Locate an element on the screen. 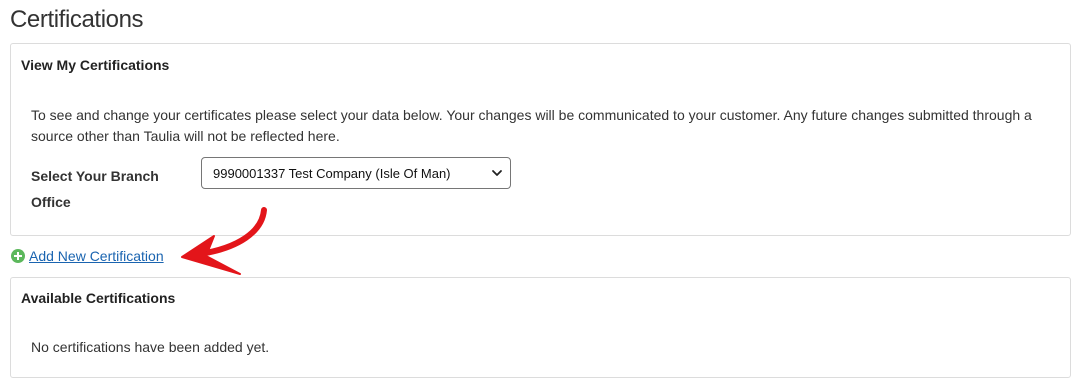  branch-office-select: 9990001337 Test Company (Isle Of Man) is located at coordinates (356, 173).